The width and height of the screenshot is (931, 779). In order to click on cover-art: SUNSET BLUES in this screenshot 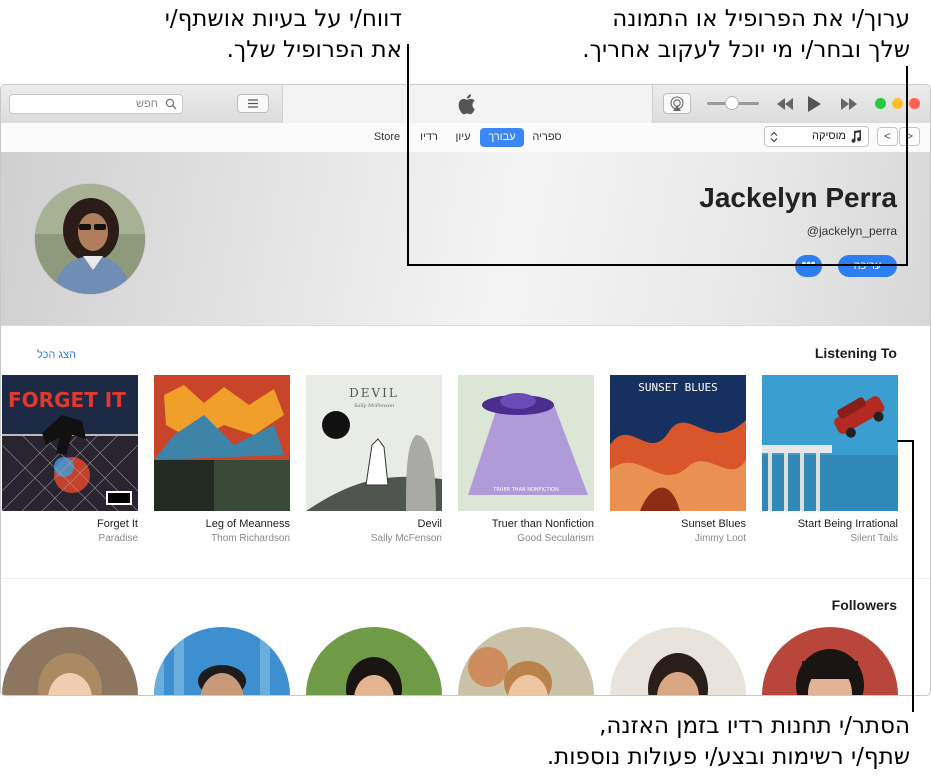, I will do `click(678, 443)`.